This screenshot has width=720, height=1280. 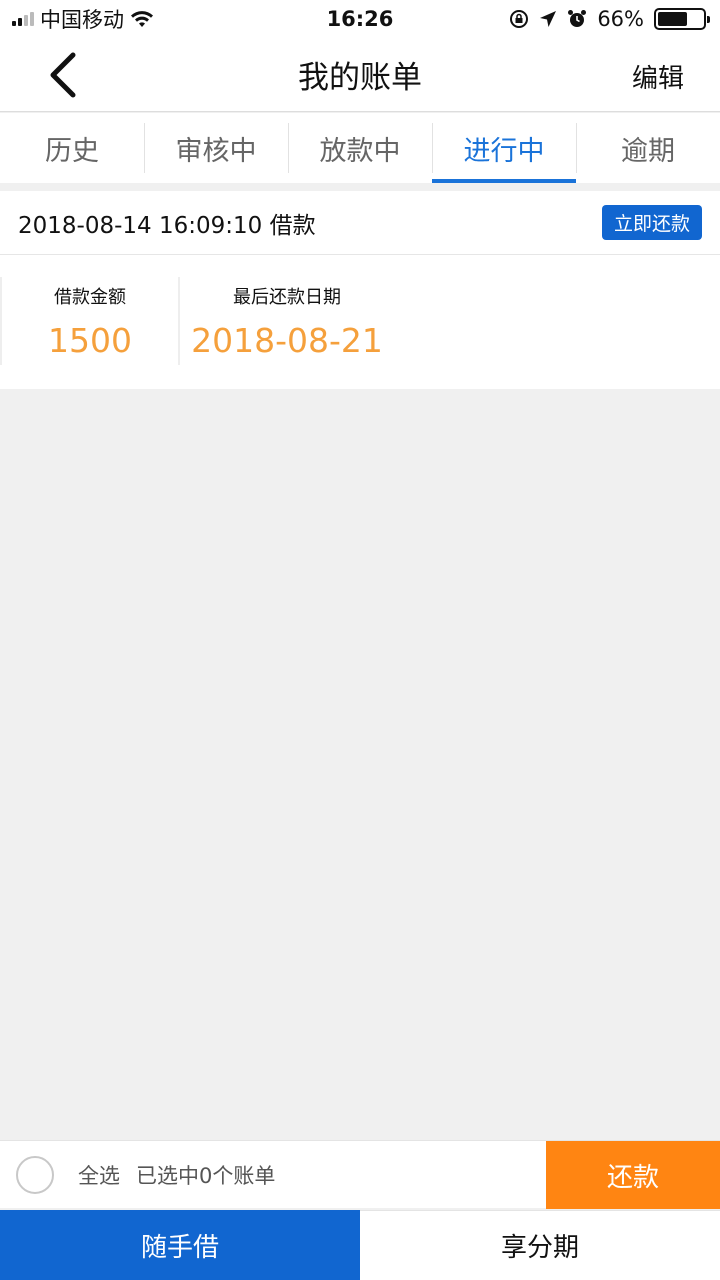 What do you see at coordinates (167, 225) in the screenshot?
I see `loan-title: 2018-08-14 16:09:10 借款` at bounding box center [167, 225].